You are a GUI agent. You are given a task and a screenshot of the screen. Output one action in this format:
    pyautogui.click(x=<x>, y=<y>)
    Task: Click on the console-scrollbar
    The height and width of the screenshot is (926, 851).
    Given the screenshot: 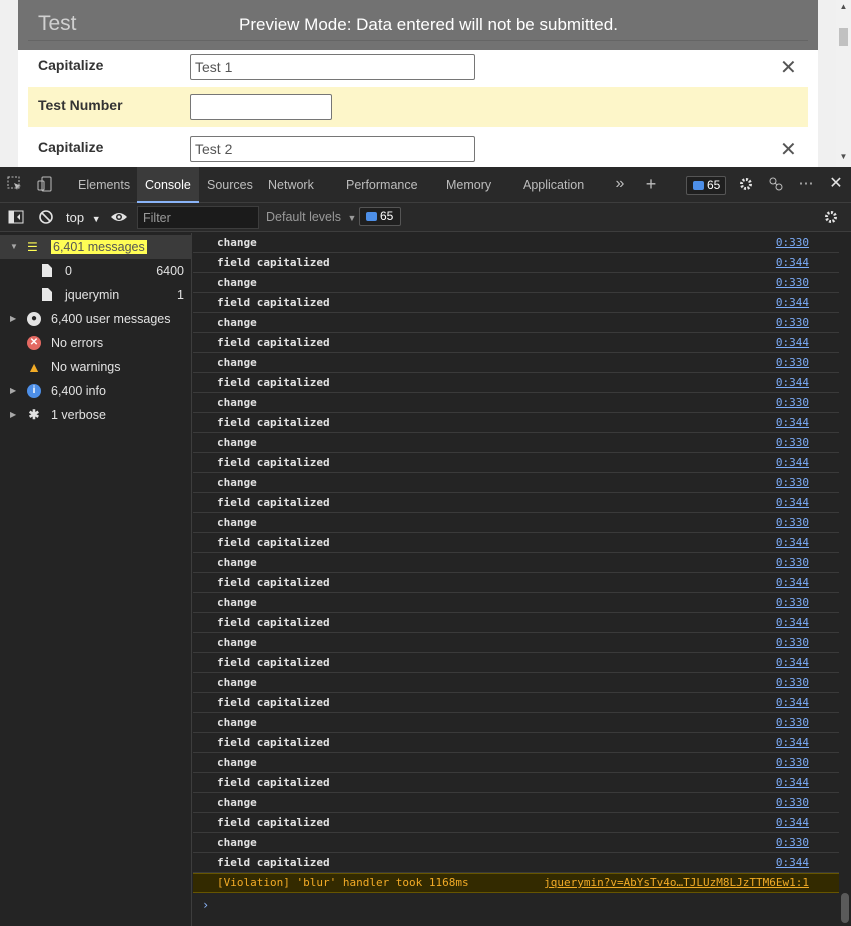 What is the action you would take?
    pyautogui.click(x=845, y=579)
    